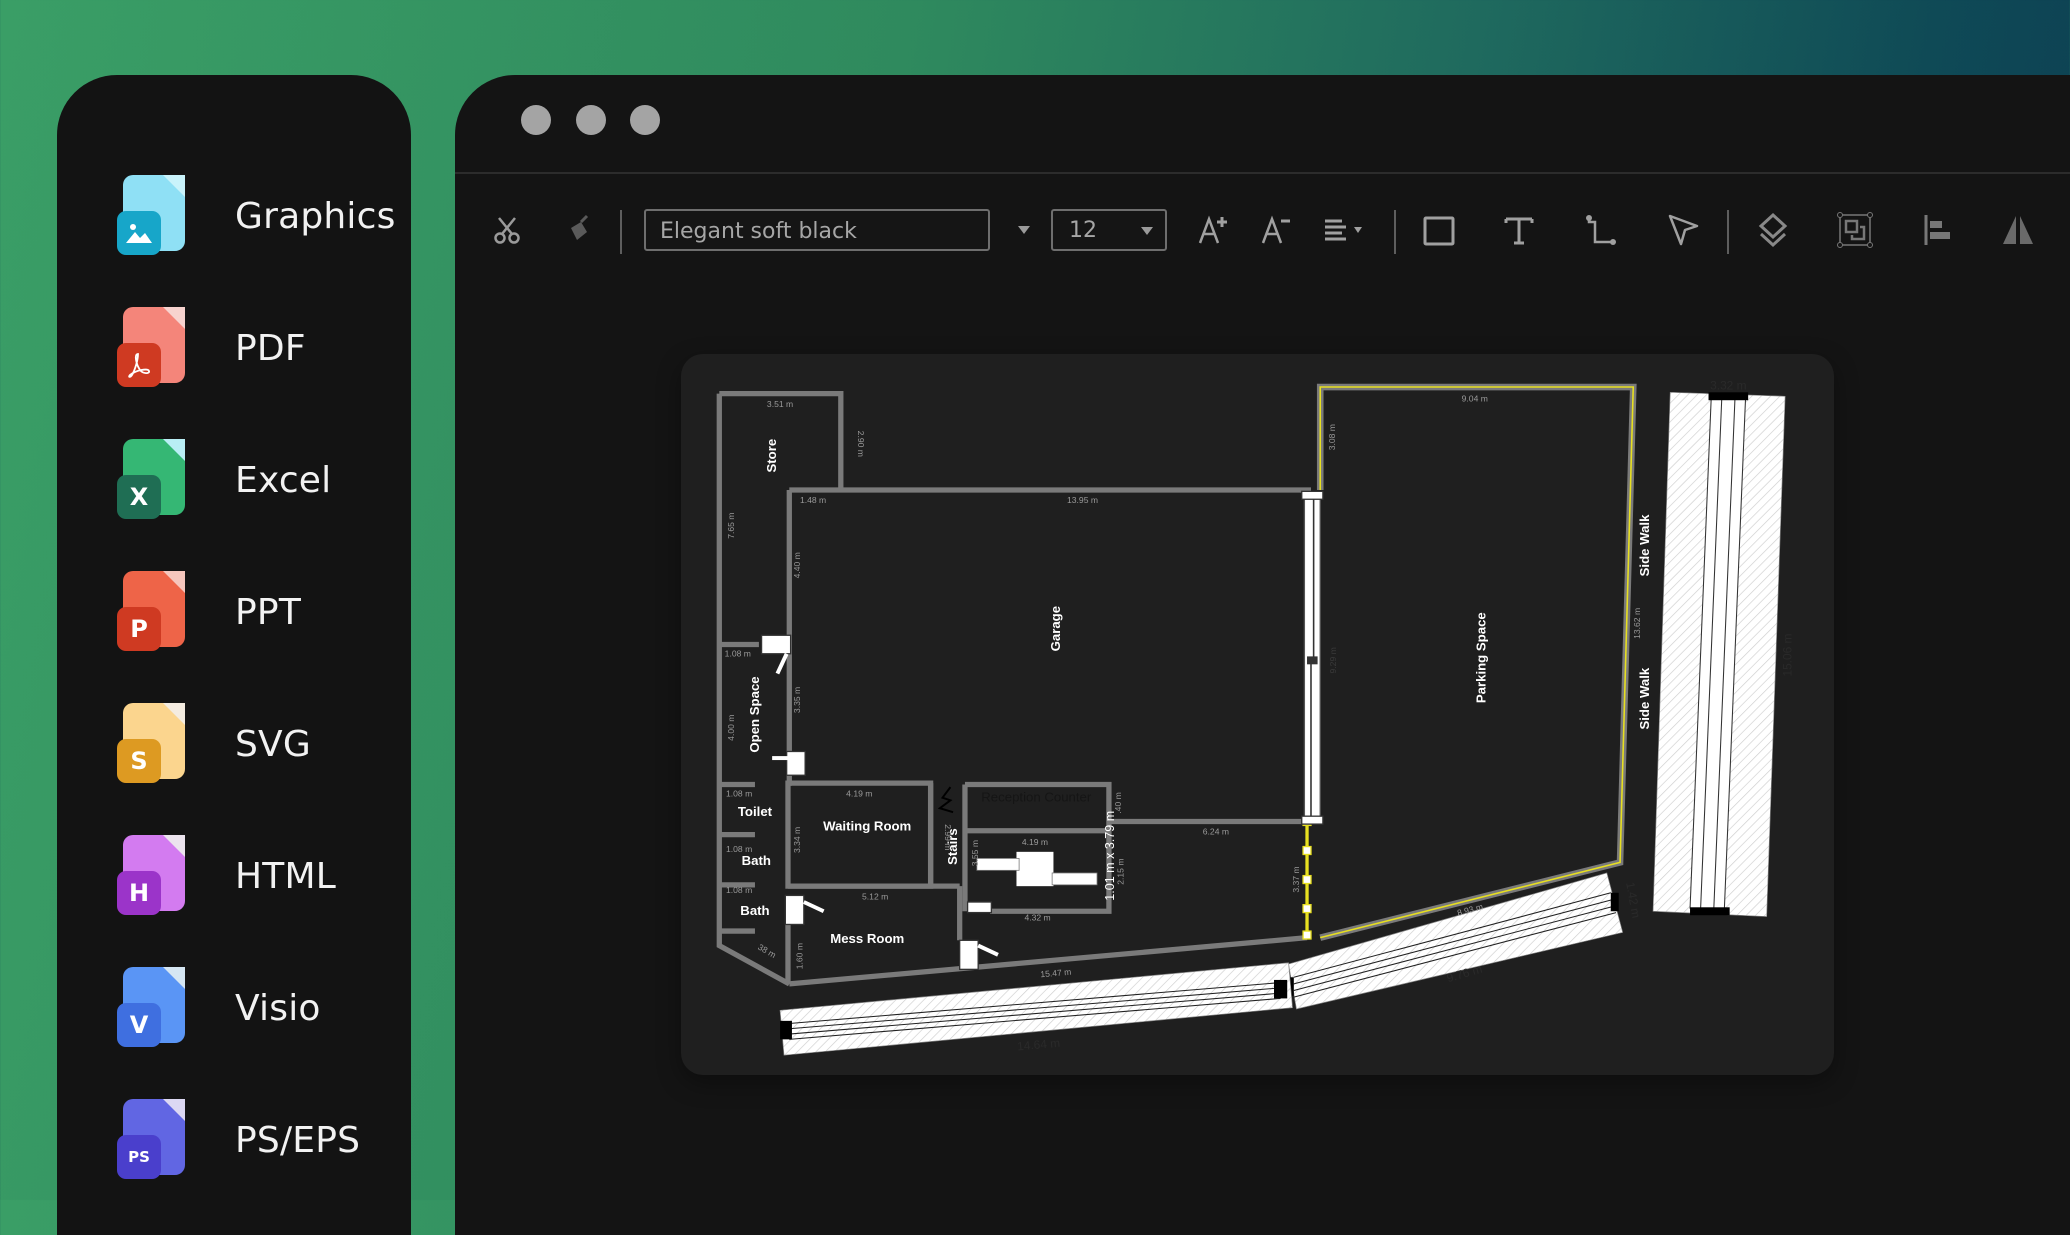 The width and height of the screenshot is (2070, 1235). I want to click on flip-button, so click(2018, 230).